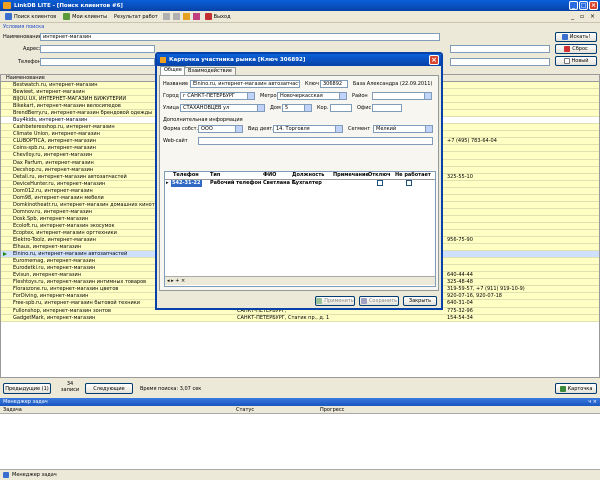 This screenshot has height=480, width=600. Describe the element at coordinates (379, 301) in the screenshot. I see `save-button: Сохранить` at that location.